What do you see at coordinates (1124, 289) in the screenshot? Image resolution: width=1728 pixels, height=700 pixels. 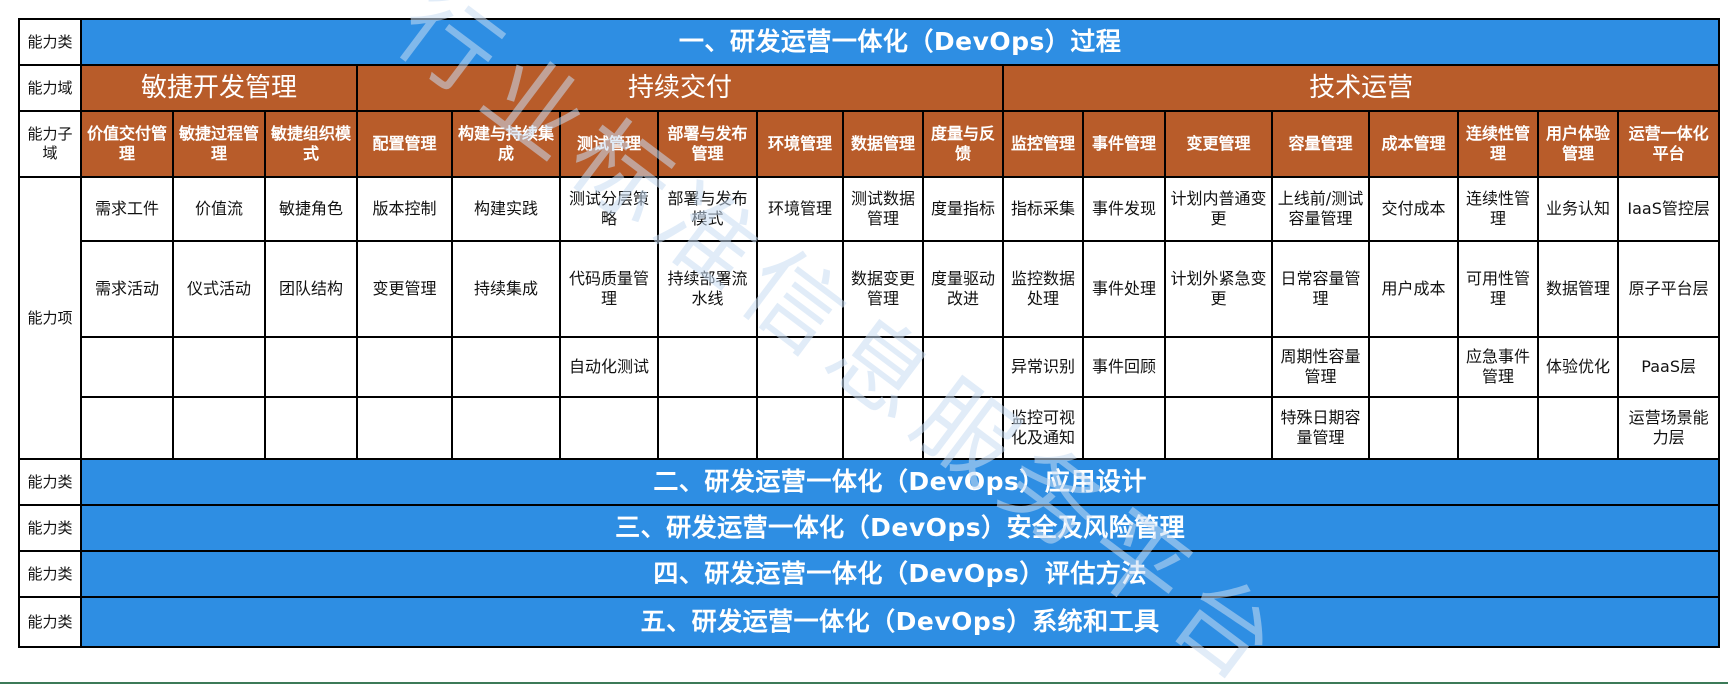 I see `item-cell: 事件处理` at bounding box center [1124, 289].